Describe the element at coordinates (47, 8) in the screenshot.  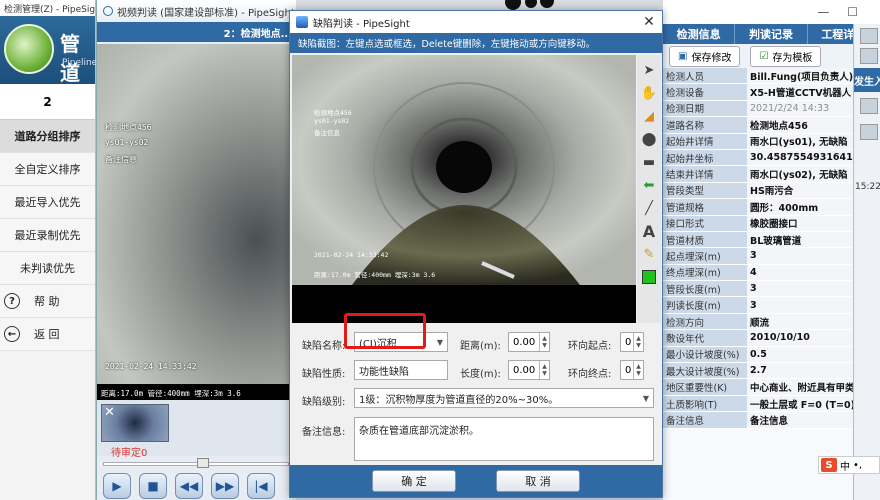
I see `main-app-title: 检测管理(Z) - PipeSight` at that location.